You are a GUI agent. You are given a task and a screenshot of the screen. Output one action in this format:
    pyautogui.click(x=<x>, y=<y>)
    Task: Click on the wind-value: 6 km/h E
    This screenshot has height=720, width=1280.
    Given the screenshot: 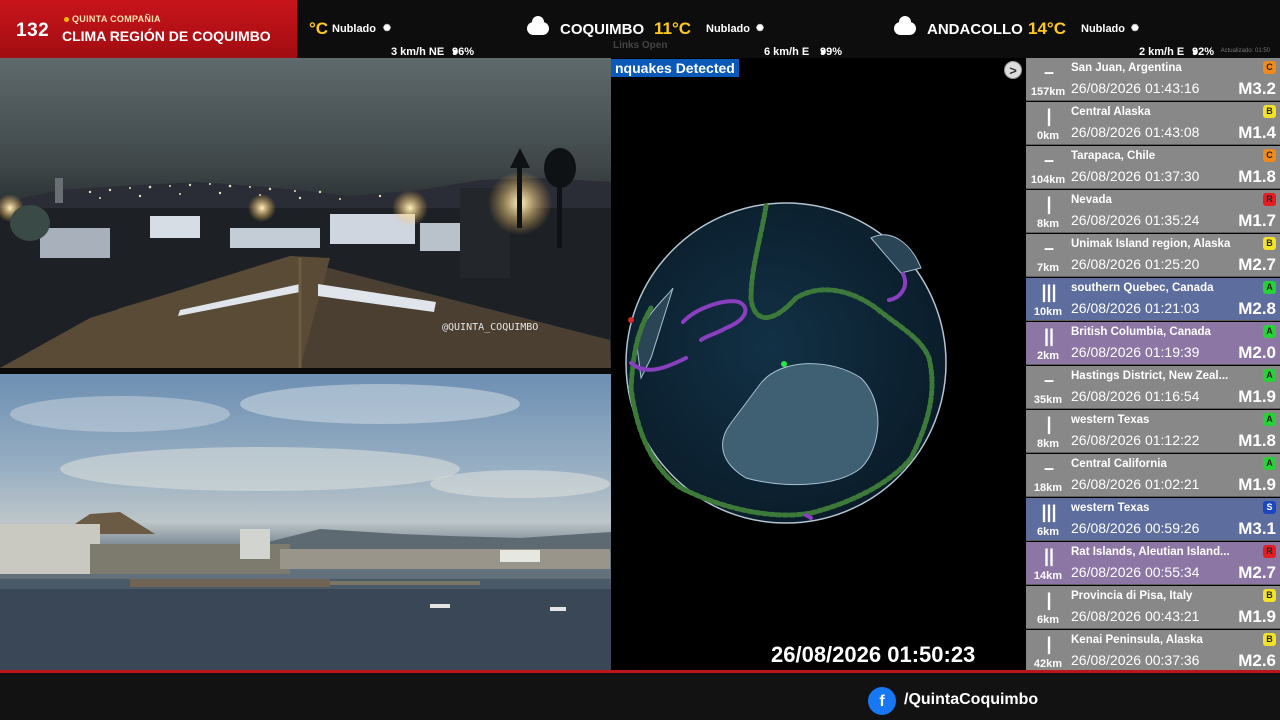 What is the action you would take?
    pyautogui.click(x=786, y=52)
    